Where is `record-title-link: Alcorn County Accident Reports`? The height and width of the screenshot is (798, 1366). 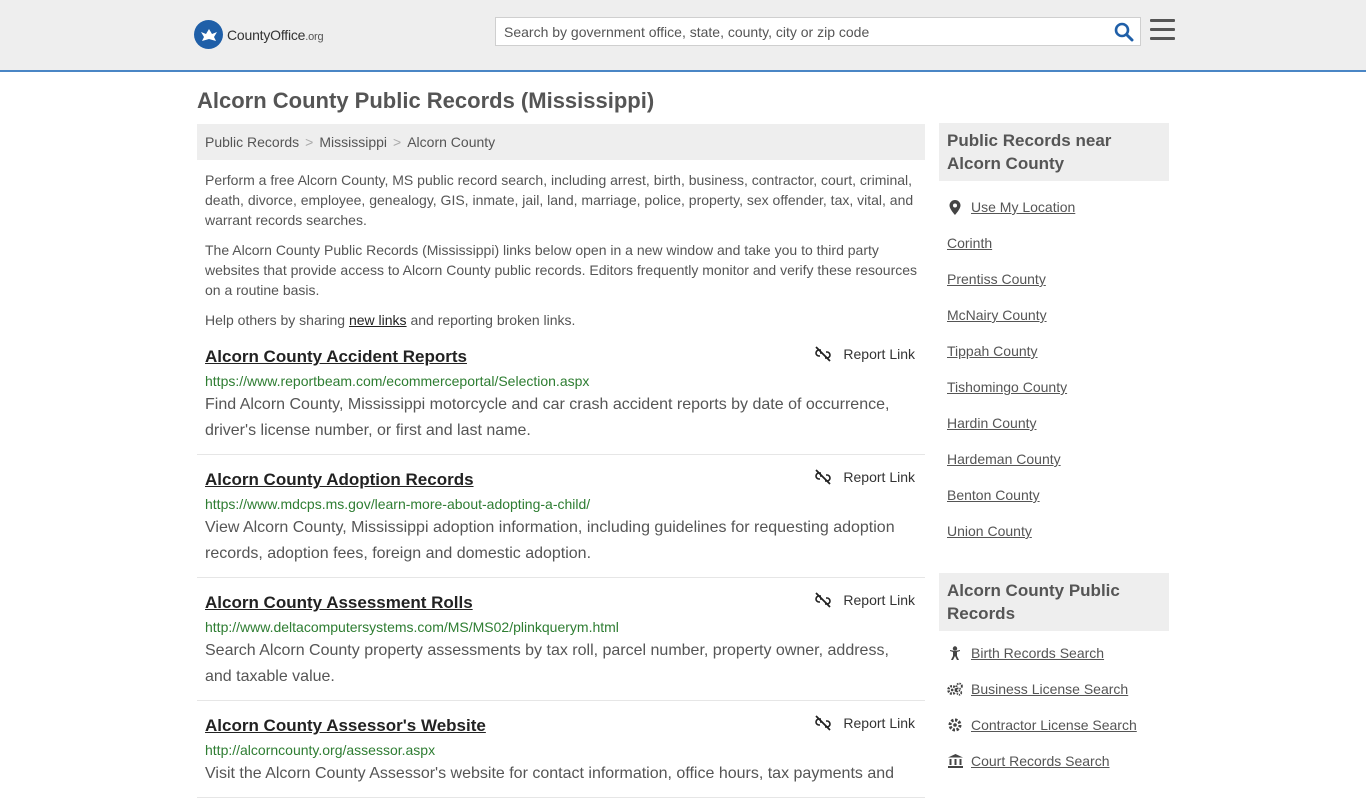
record-title-link: Alcorn County Accident Reports is located at coordinates (561, 357).